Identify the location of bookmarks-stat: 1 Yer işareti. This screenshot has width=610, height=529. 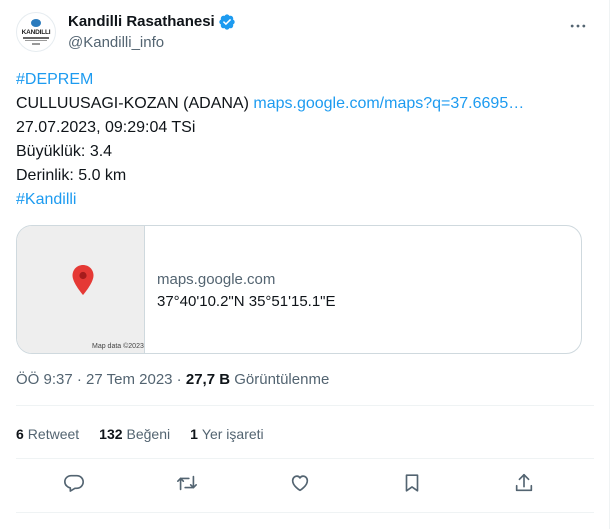
(227, 434).